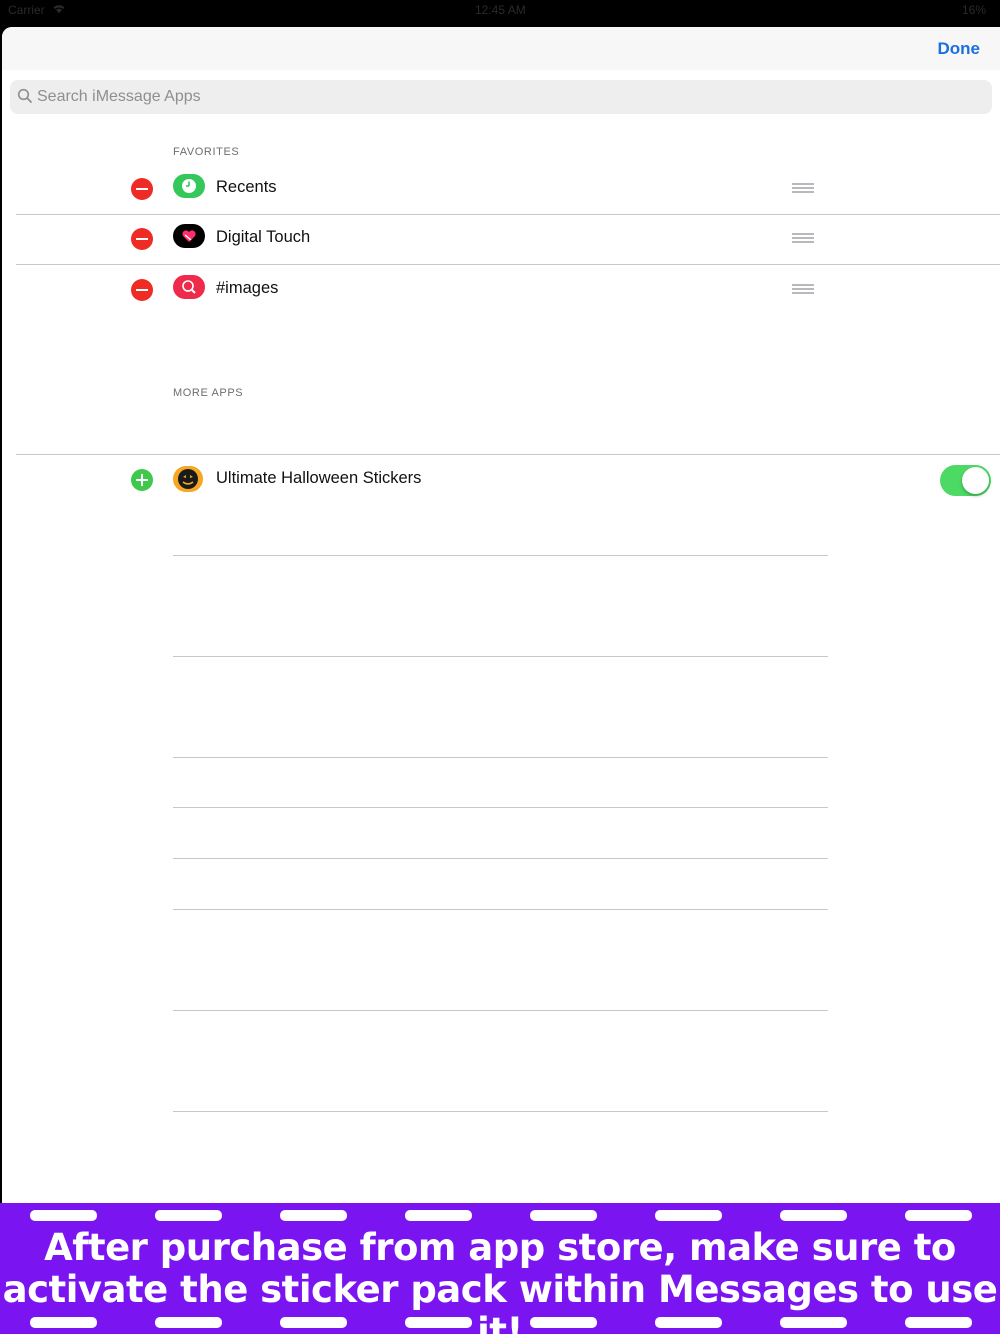  Describe the element at coordinates (189, 186) in the screenshot. I see `clock-icon` at that location.